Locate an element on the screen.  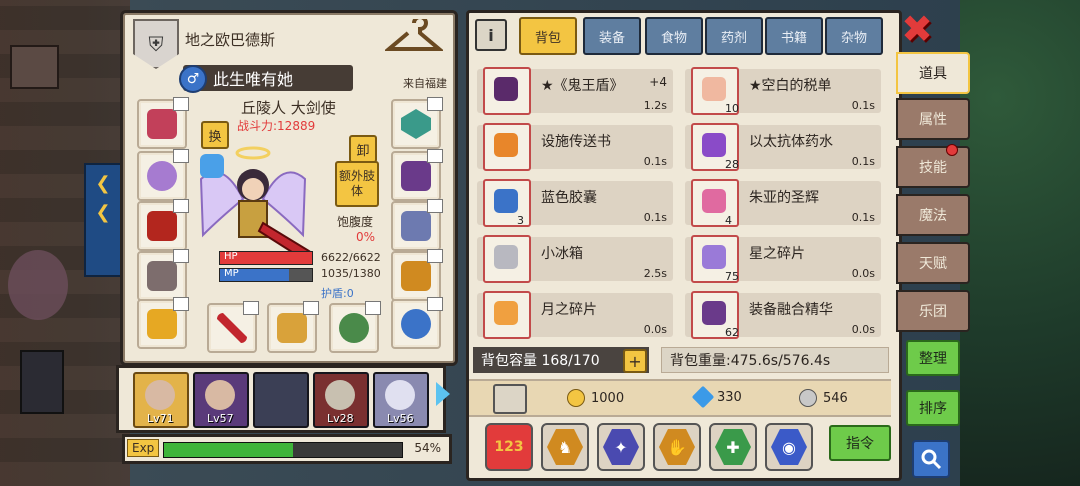
gold-amount: 1000 is located at coordinates (608, 398).